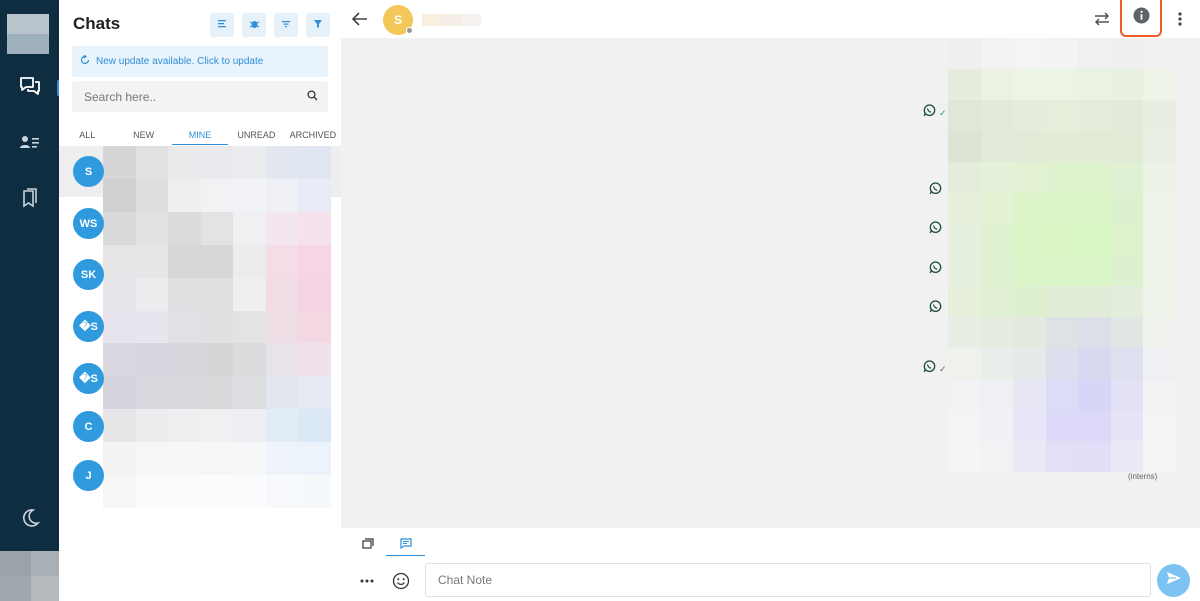 The width and height of the screenshot is (1200, 601). I want to click on update-banner: New update available. Click to update, so click(200, 61).